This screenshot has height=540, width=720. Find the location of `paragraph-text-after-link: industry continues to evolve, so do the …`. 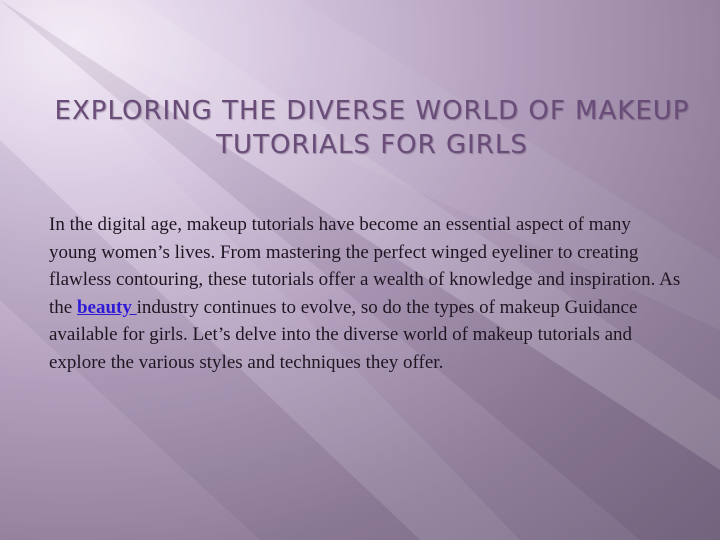

paragraph-text-after-link: industry continues to evolve, so do the … is located at coordinates (343, 334).